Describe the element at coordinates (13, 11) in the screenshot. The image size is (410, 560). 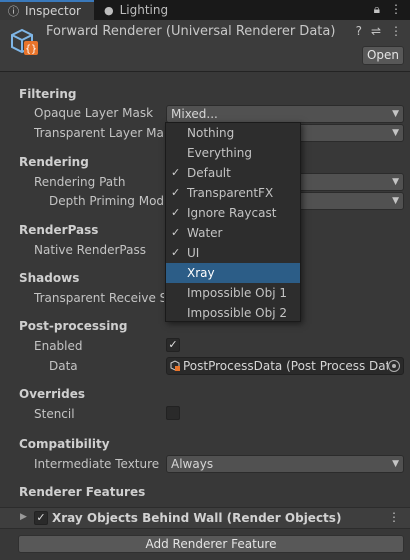
I see `info-icon: ⓘ` at that location.